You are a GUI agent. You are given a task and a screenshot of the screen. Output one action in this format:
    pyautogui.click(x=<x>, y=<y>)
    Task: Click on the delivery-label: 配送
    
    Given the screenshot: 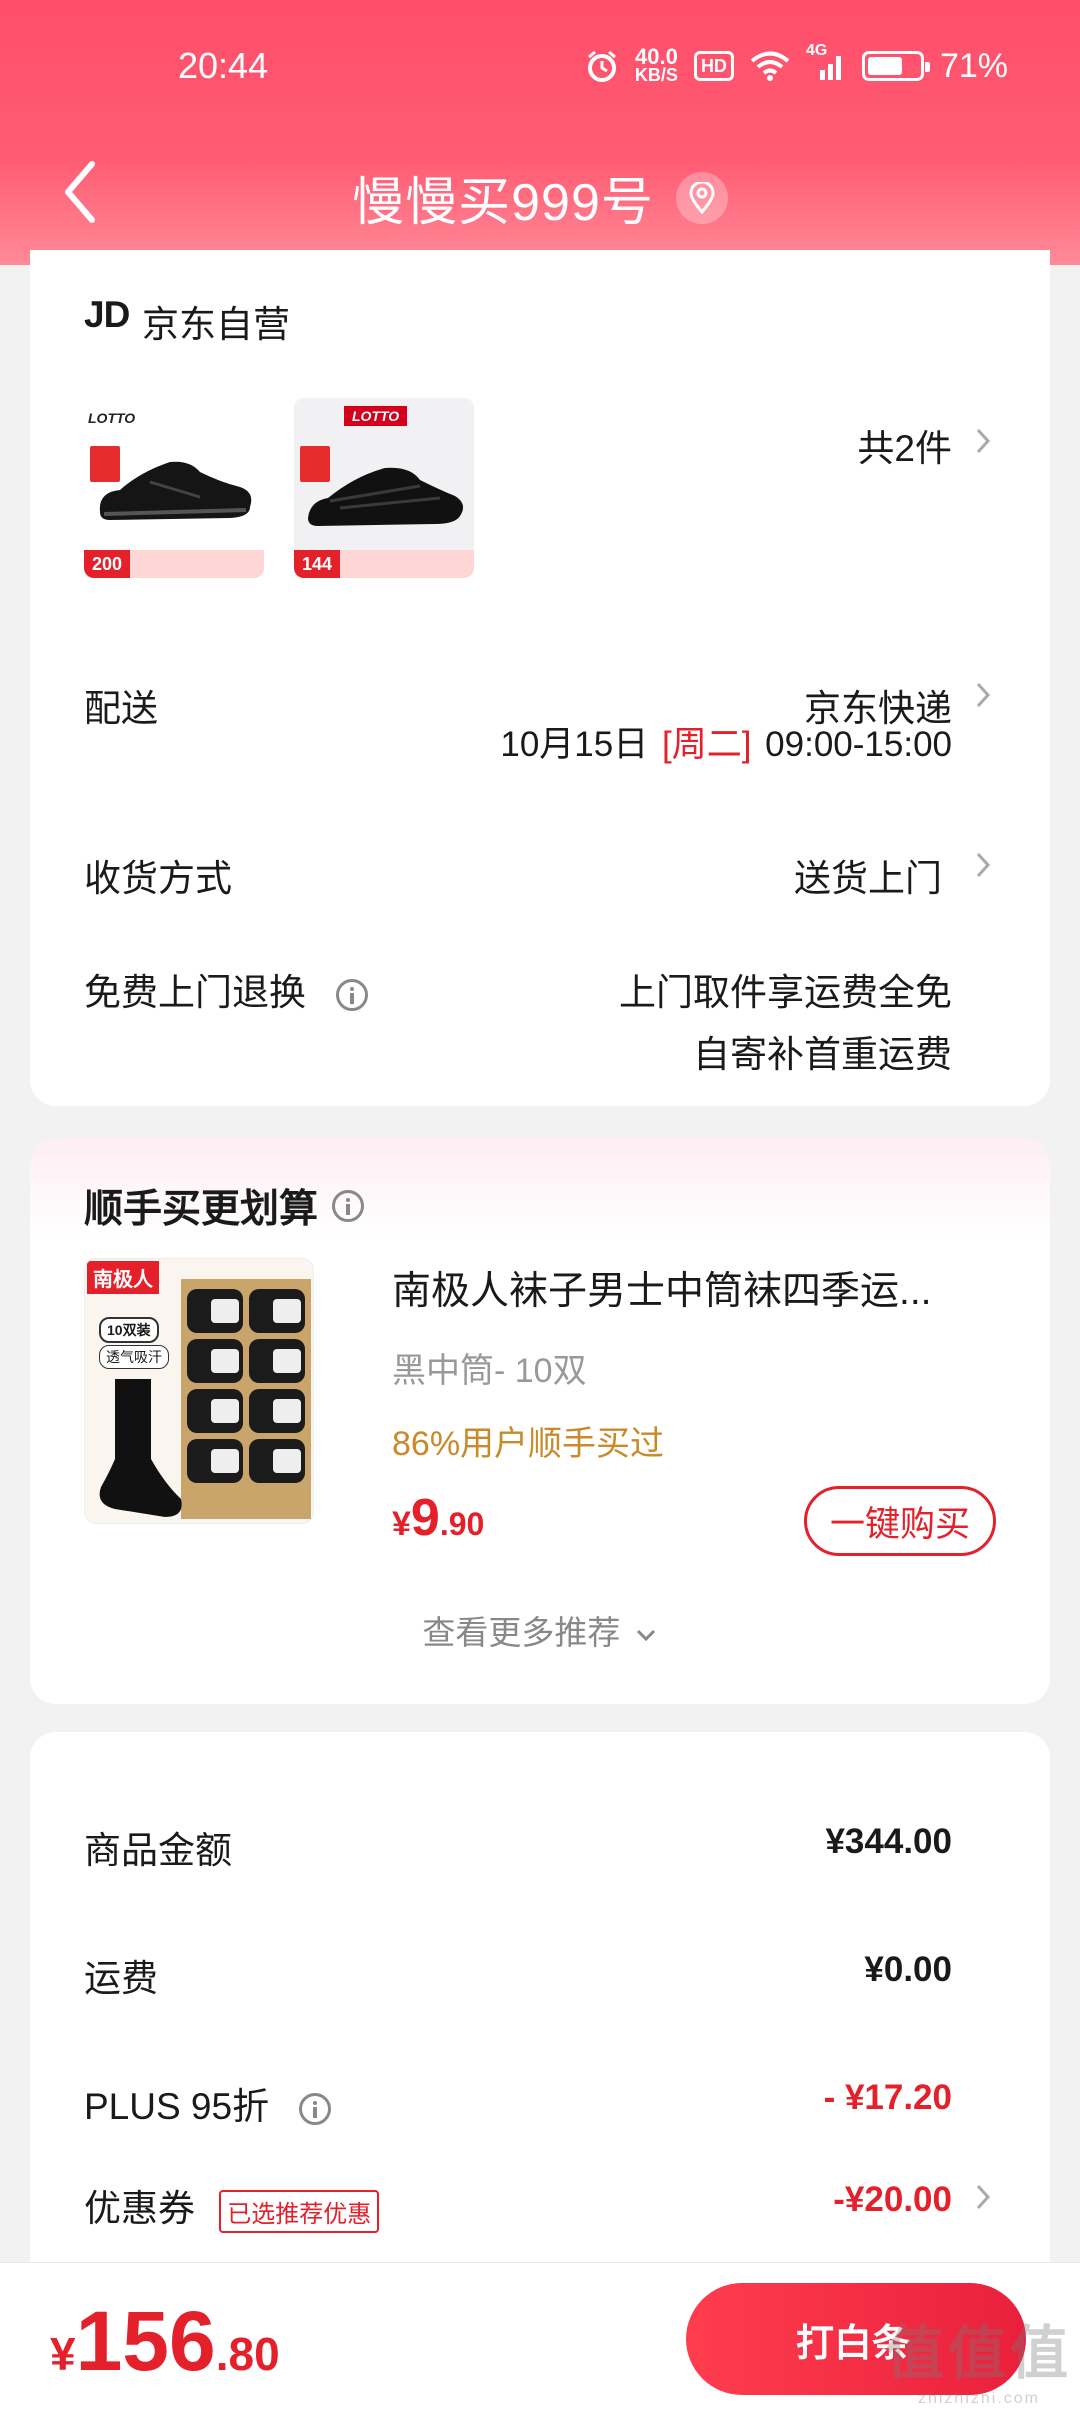 What is the action you would take?
    pyautogui.click(x=121, y=708)
    